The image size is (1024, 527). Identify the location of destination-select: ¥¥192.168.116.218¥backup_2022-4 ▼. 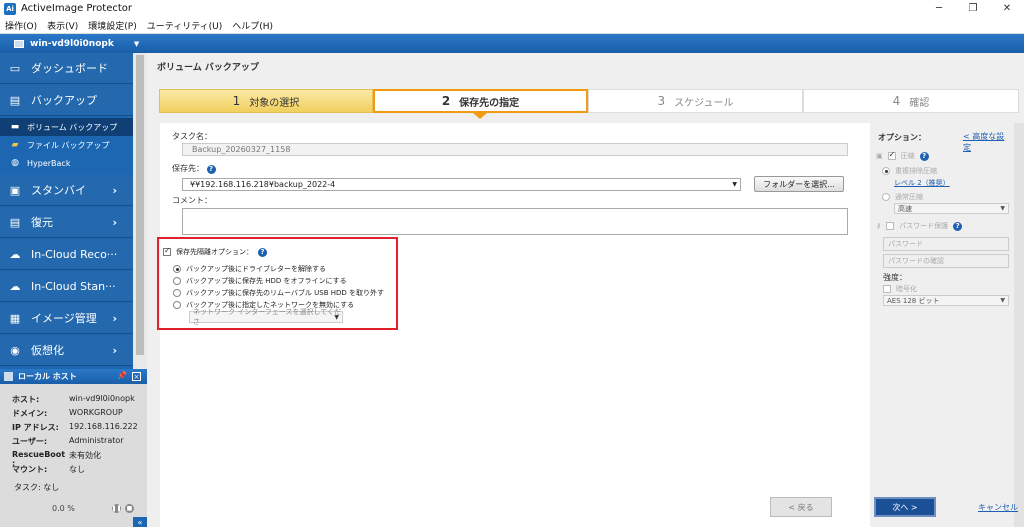
(461, 184).